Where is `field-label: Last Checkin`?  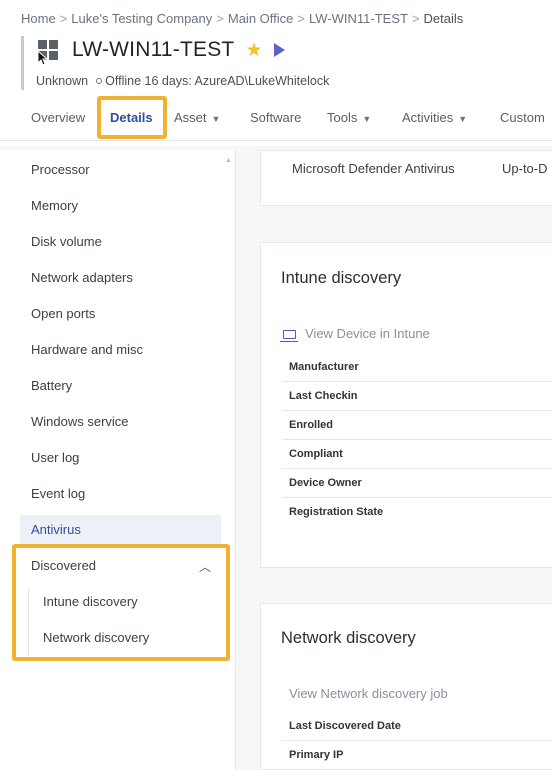
field-label: Last Checkin is located at coordinates (323, 396).